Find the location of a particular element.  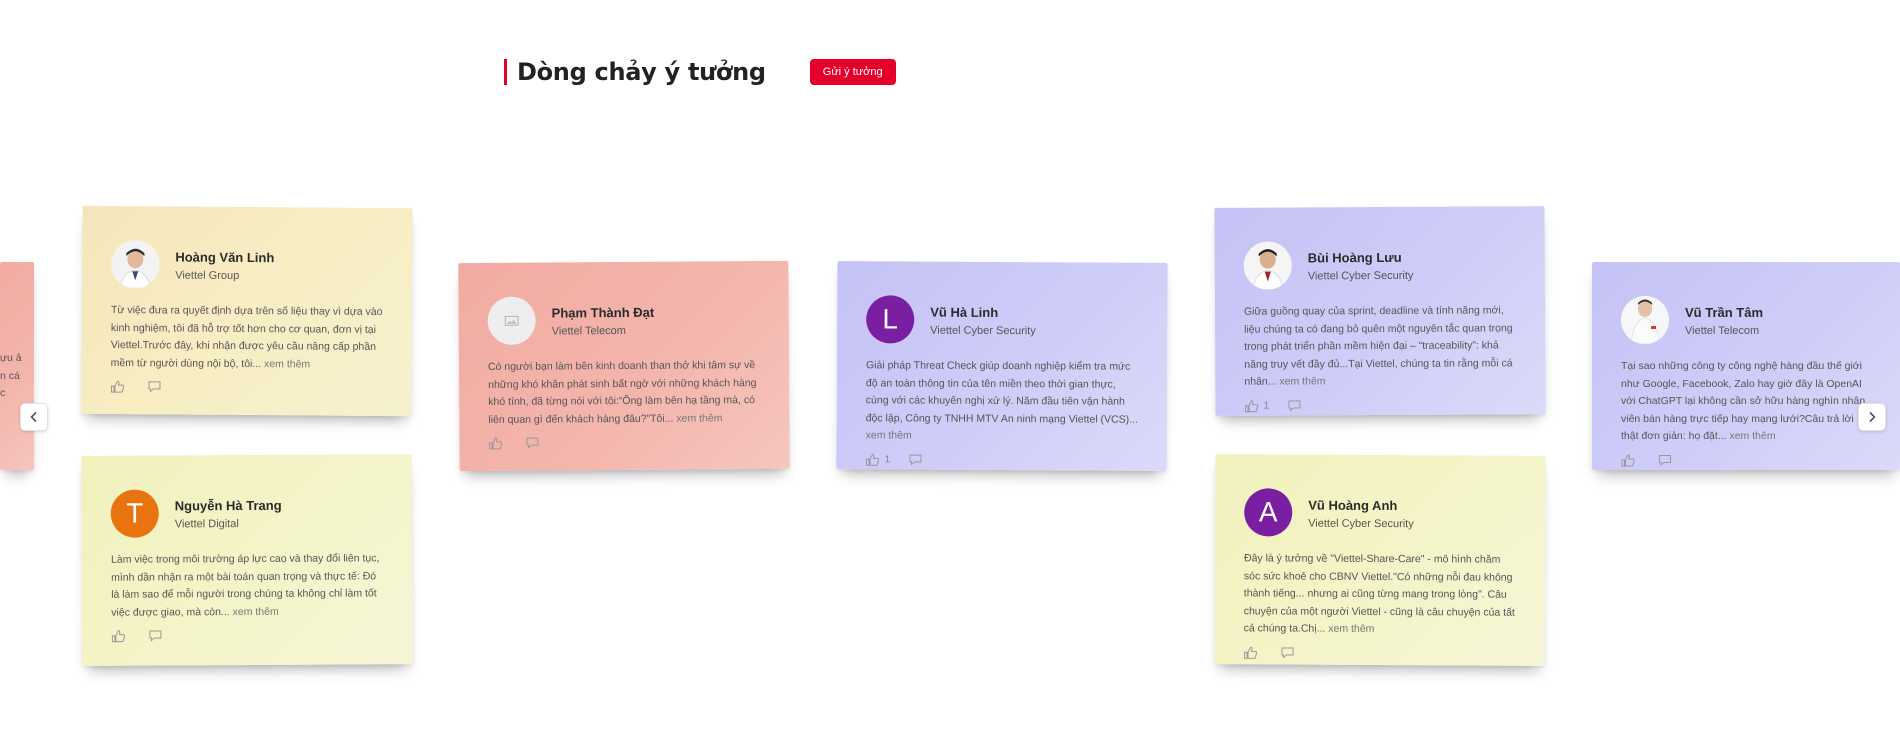

card-author: Phạm Thành Đạt Viettel Telecom is located at coordinates (624, 320).